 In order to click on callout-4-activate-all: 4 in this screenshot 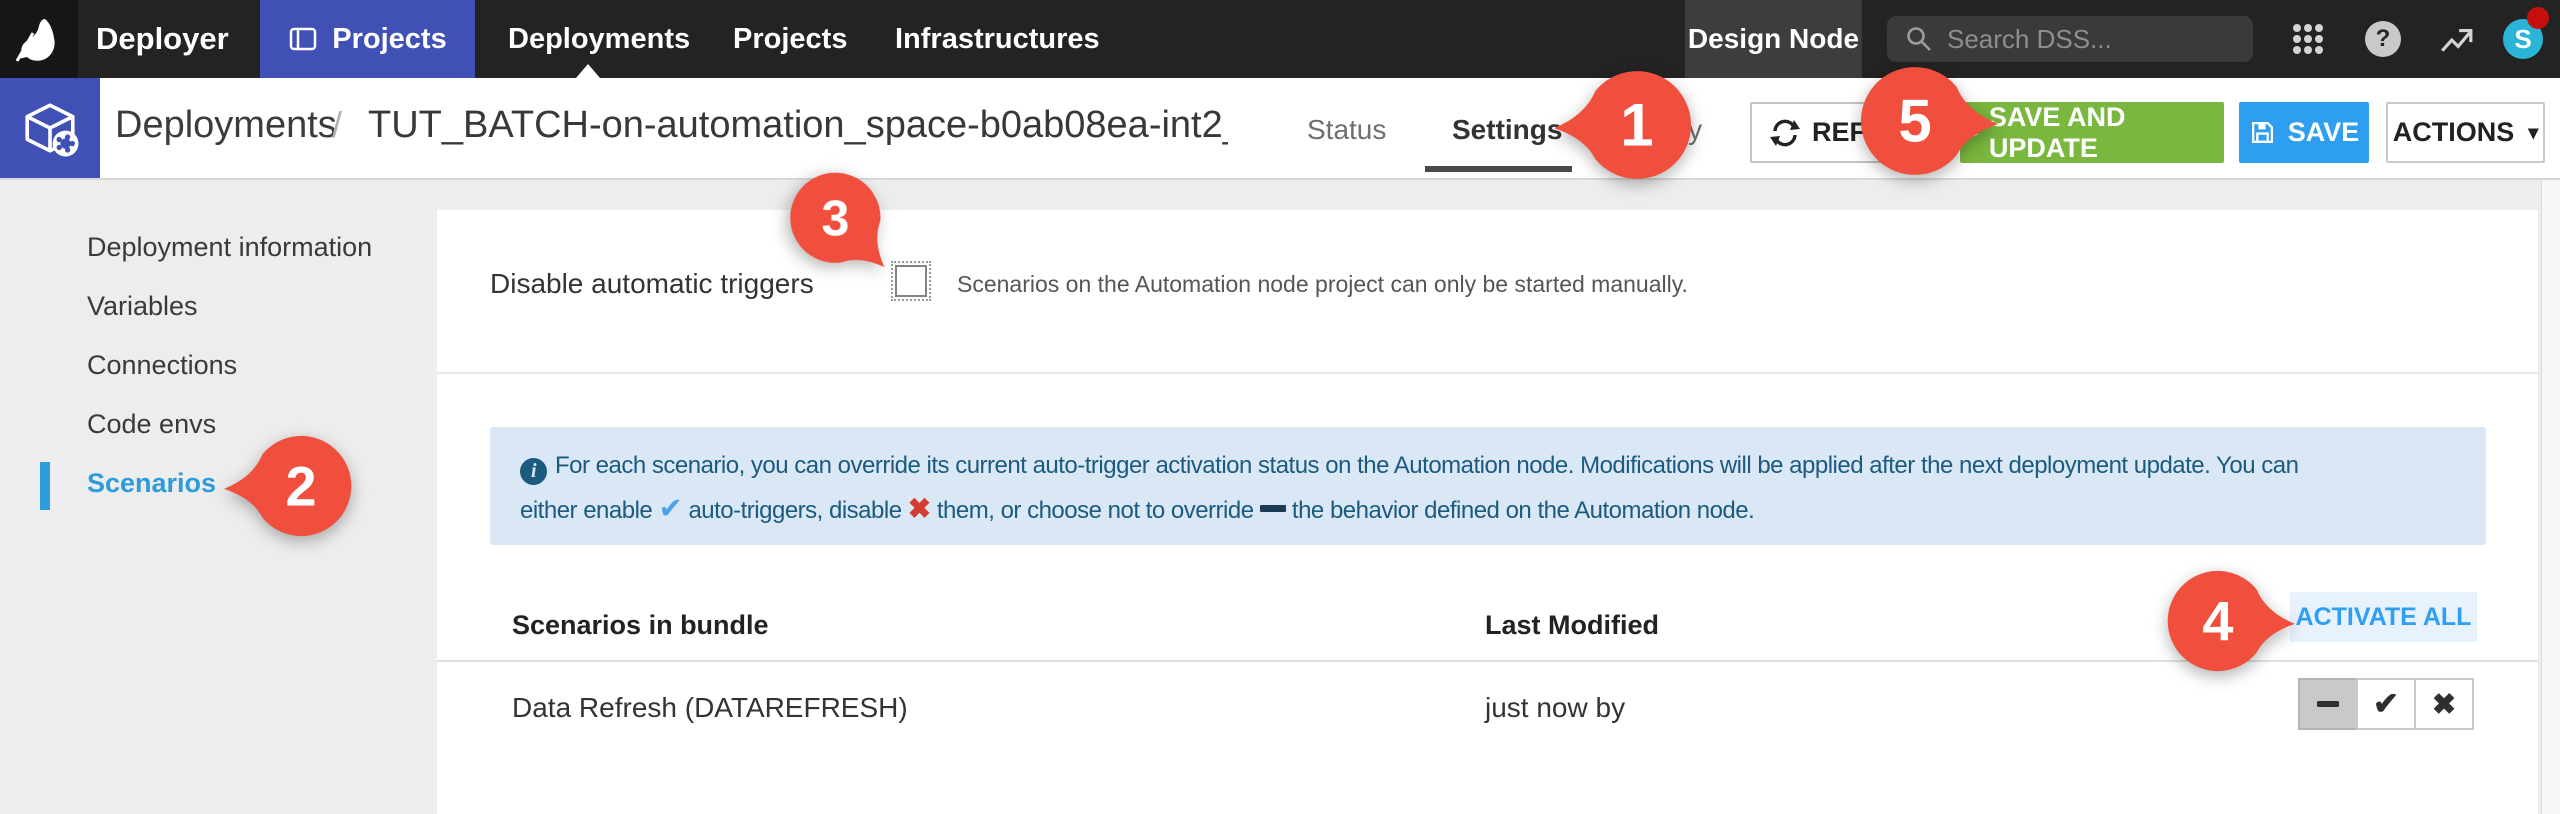, I will do `click(2231, 621)`.